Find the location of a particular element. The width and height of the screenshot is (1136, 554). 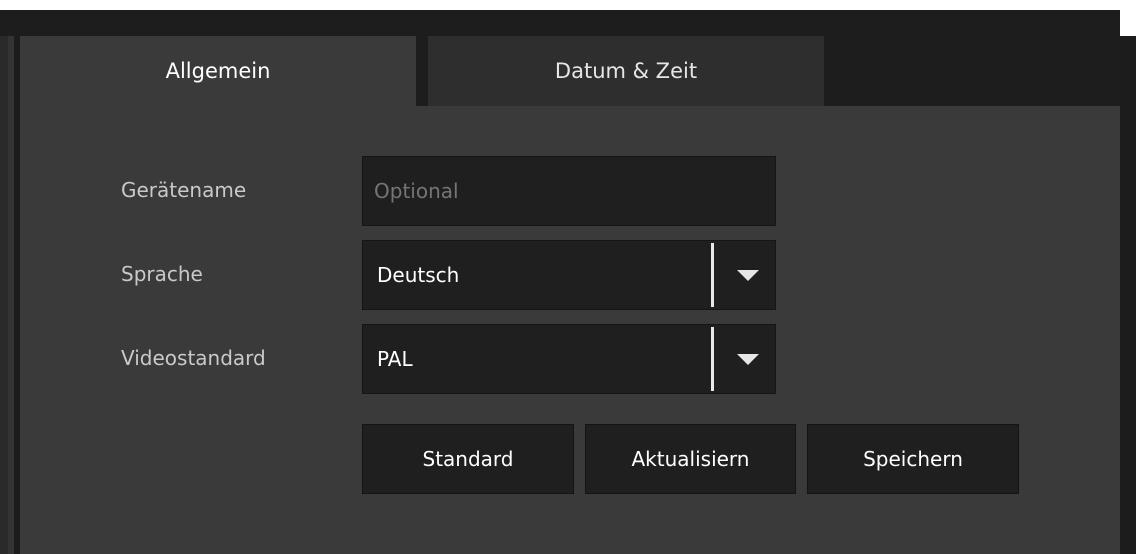

left-edge is located at coordinates (7, 295).